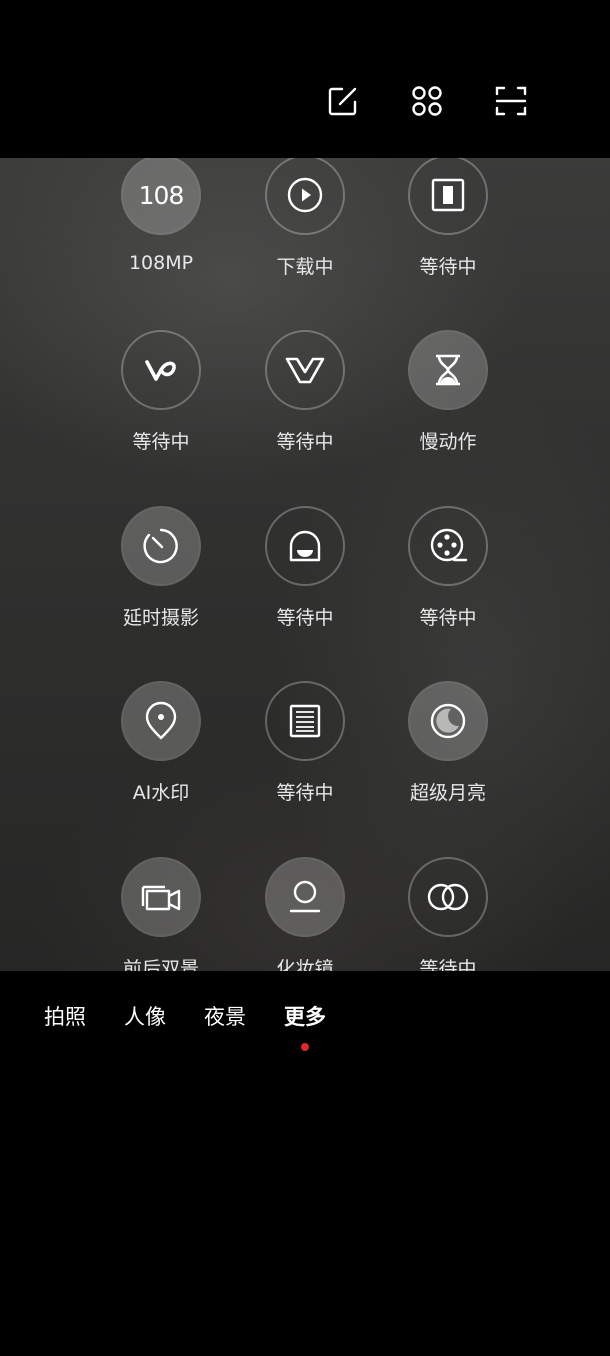  What do you see at coordinates (305, 267) in the screenshot?
I see `mode-label: 下载中` at bounding box center [305, 267].